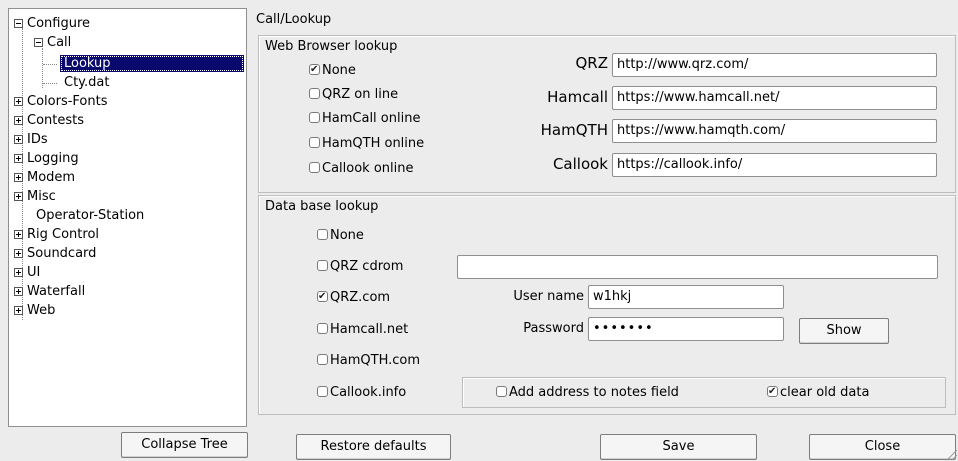 This screenshot has height=461, width=958. Describe the element at coordinates (353, 95) in the screenshot. I see `web-option-qrz-online: QRZ on line` at that location.